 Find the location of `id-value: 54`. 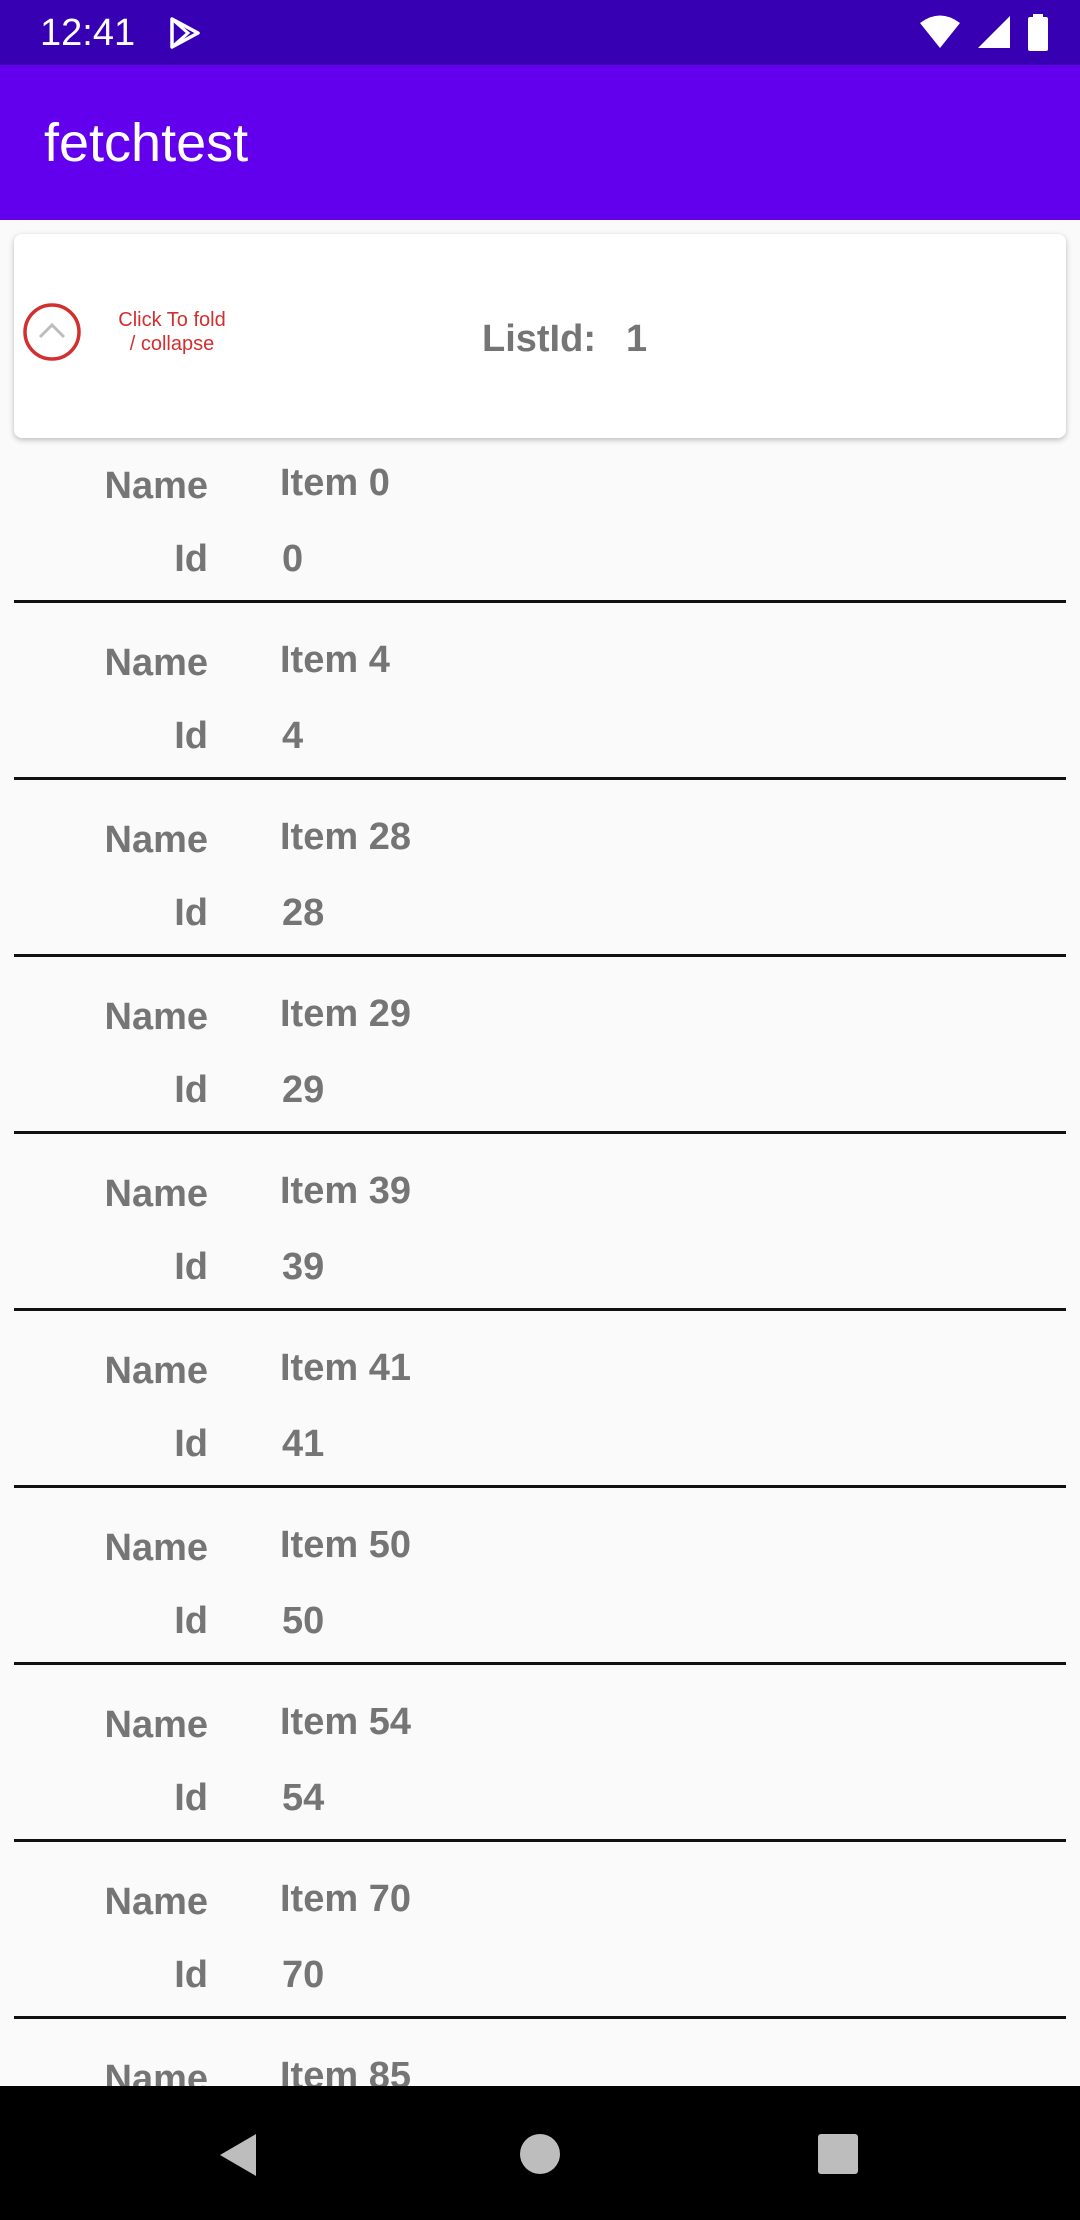

id-value: 54 is located at coordinates (303, 1798).